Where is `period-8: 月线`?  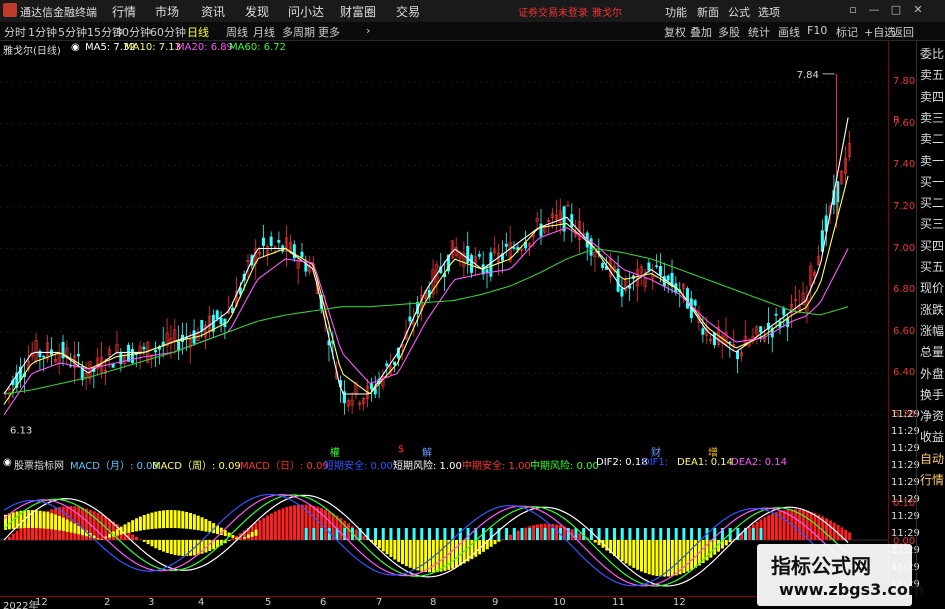
period-8: 月线 is located at coordinates (264, 32).